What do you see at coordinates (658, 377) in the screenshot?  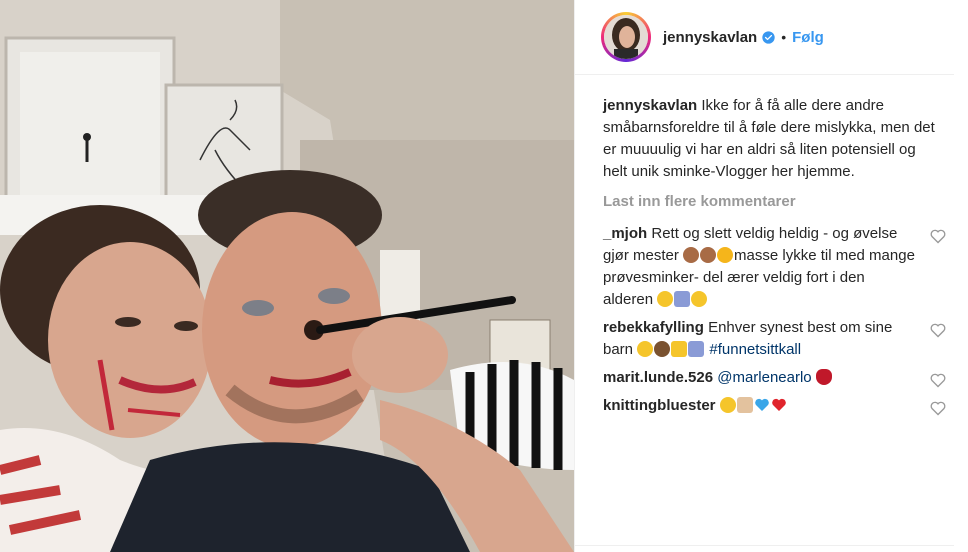 I see `comment-username: marit.lunde.526` at bounding box center [658, 377].